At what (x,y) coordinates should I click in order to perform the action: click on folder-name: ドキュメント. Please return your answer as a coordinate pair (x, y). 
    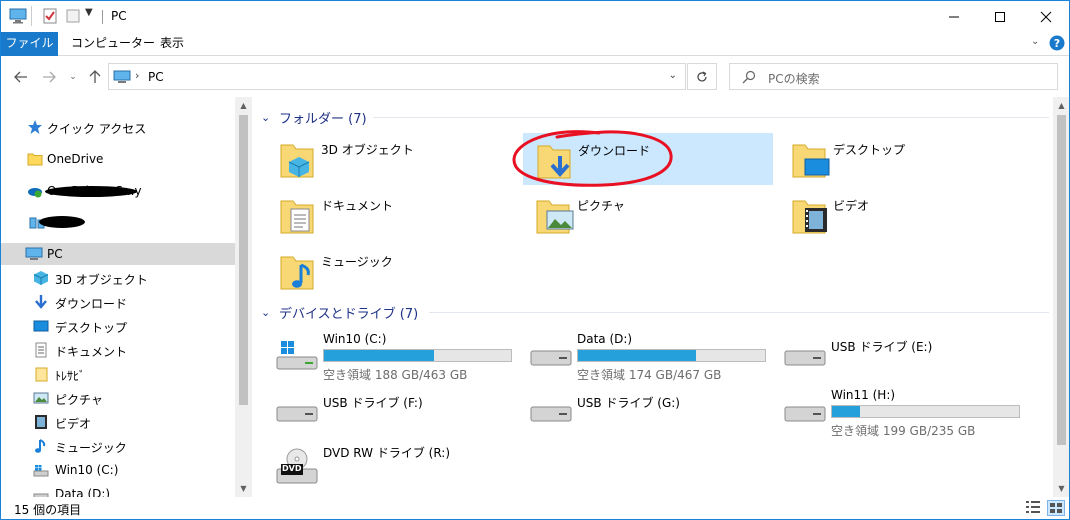
    Looking at the image, I should click on (357, 206).